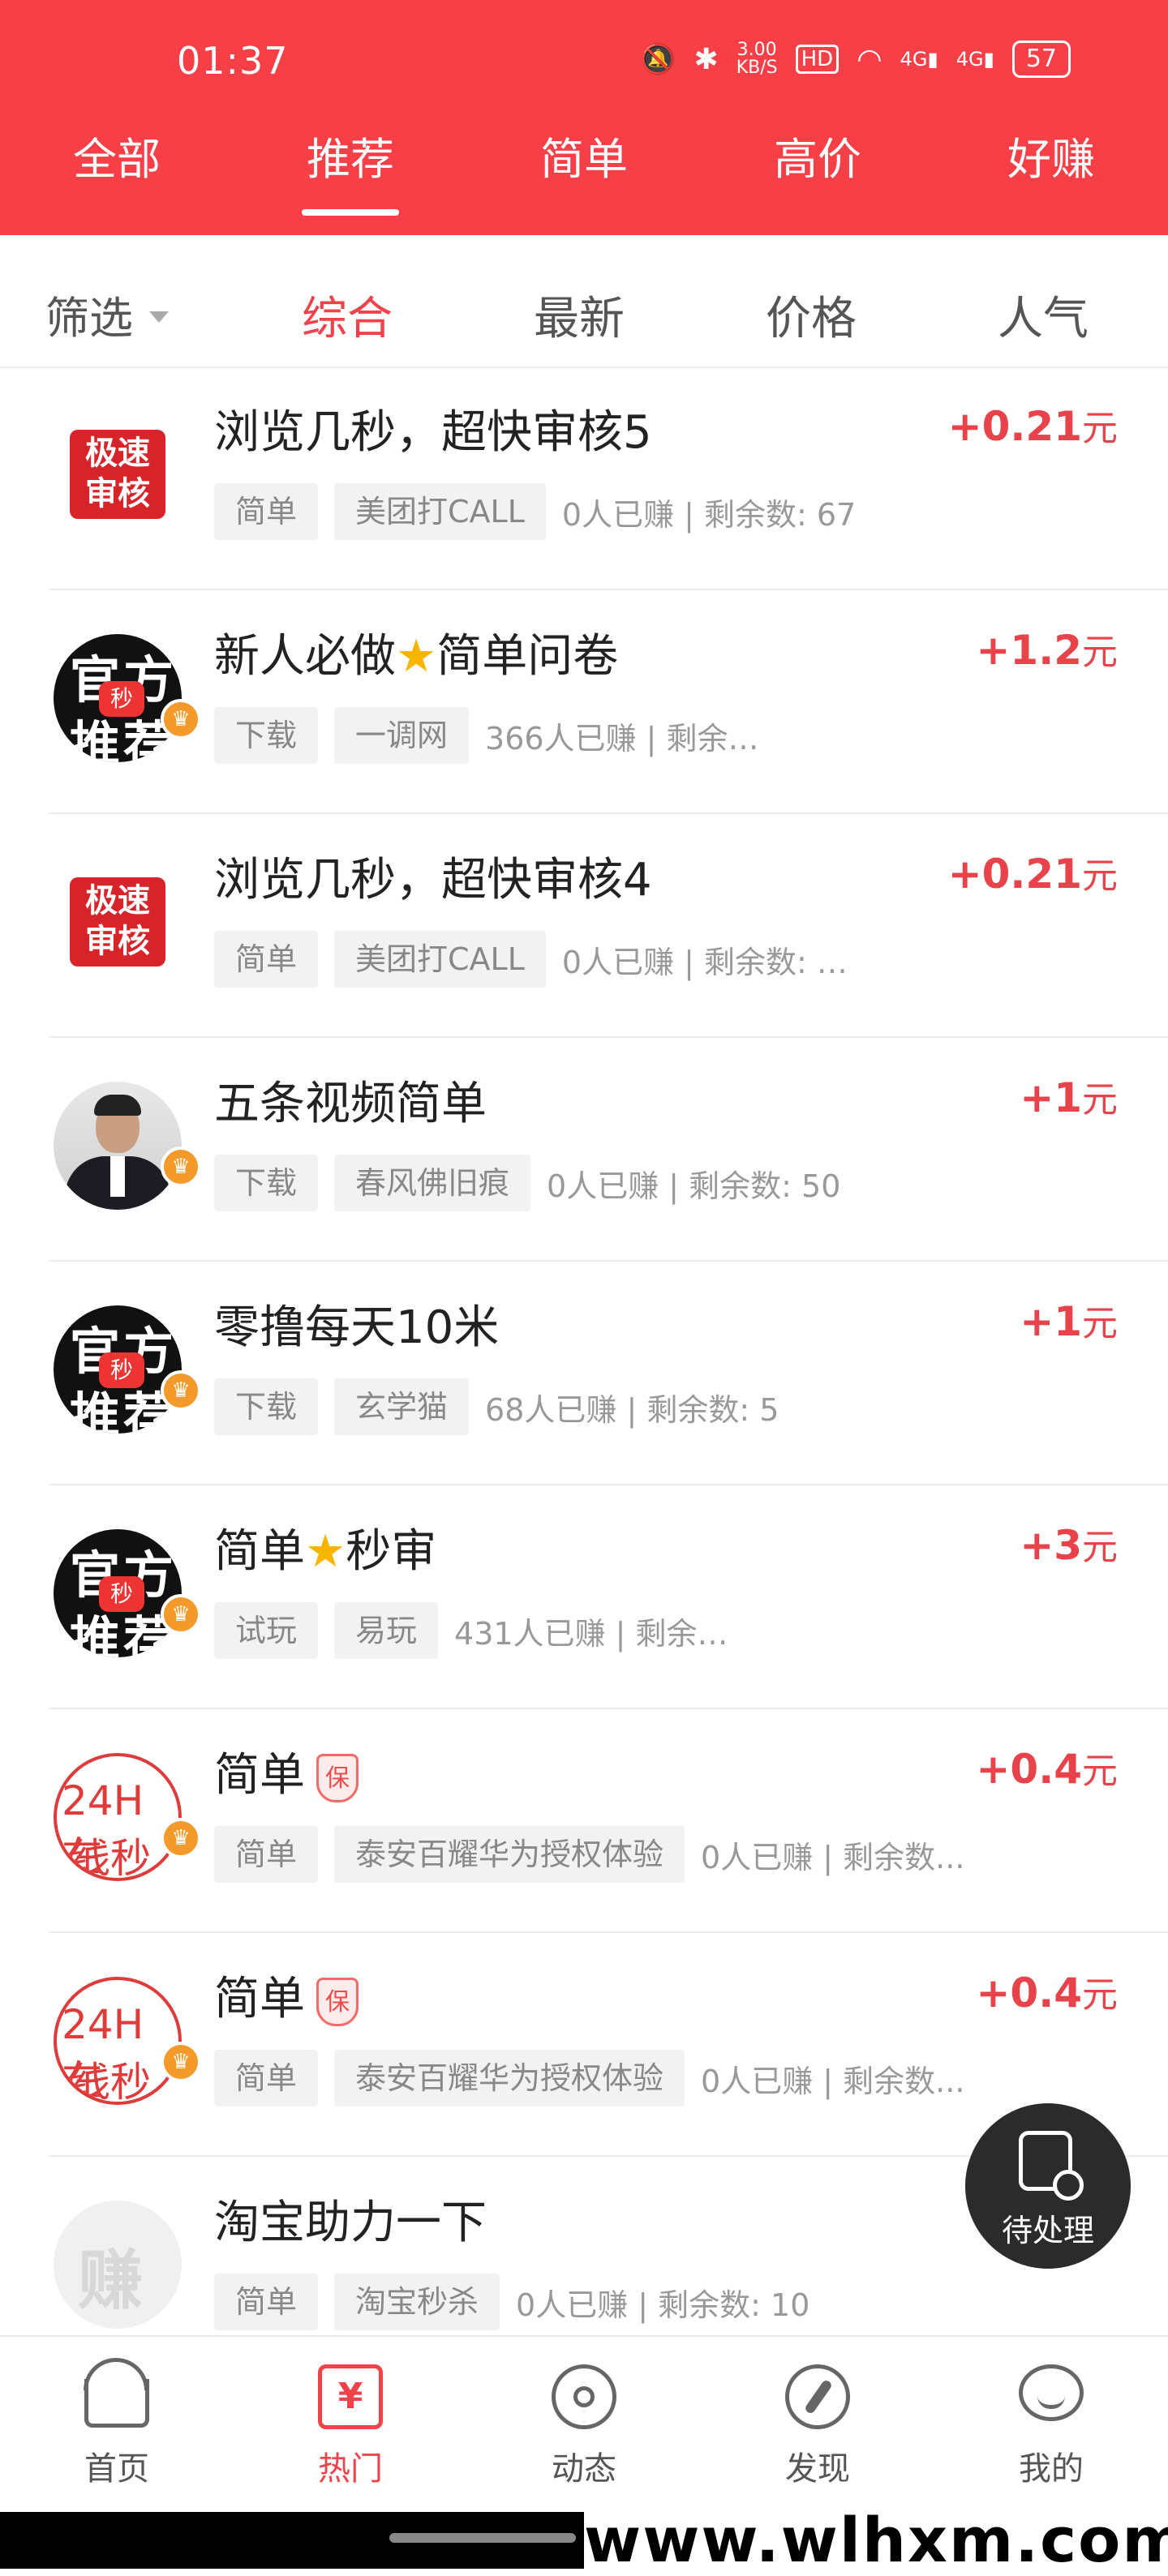 The image size is (1168, 2576). Describe the element at coordinates (483, 2538) in the screenshot. I see `home-indicator` at that location.